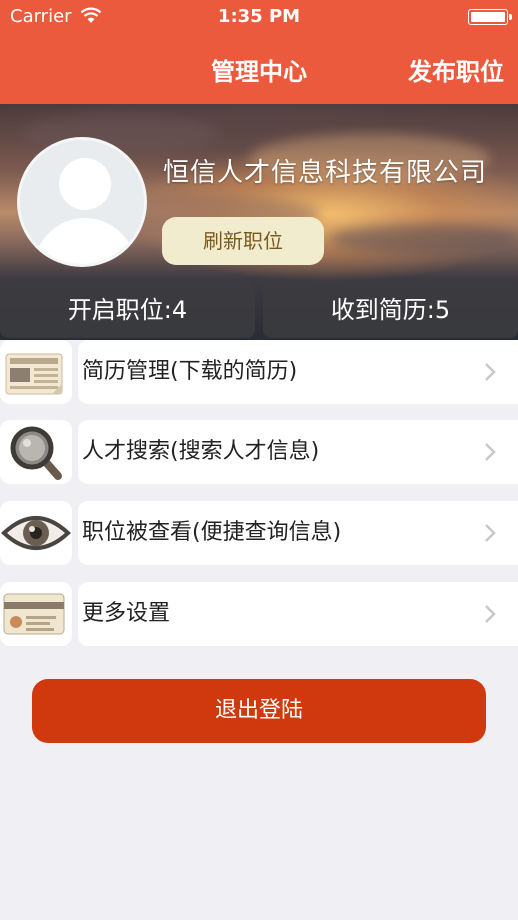 This screenshot has width=518, height=920. I want to click on battery-icon, so click(490, 17).